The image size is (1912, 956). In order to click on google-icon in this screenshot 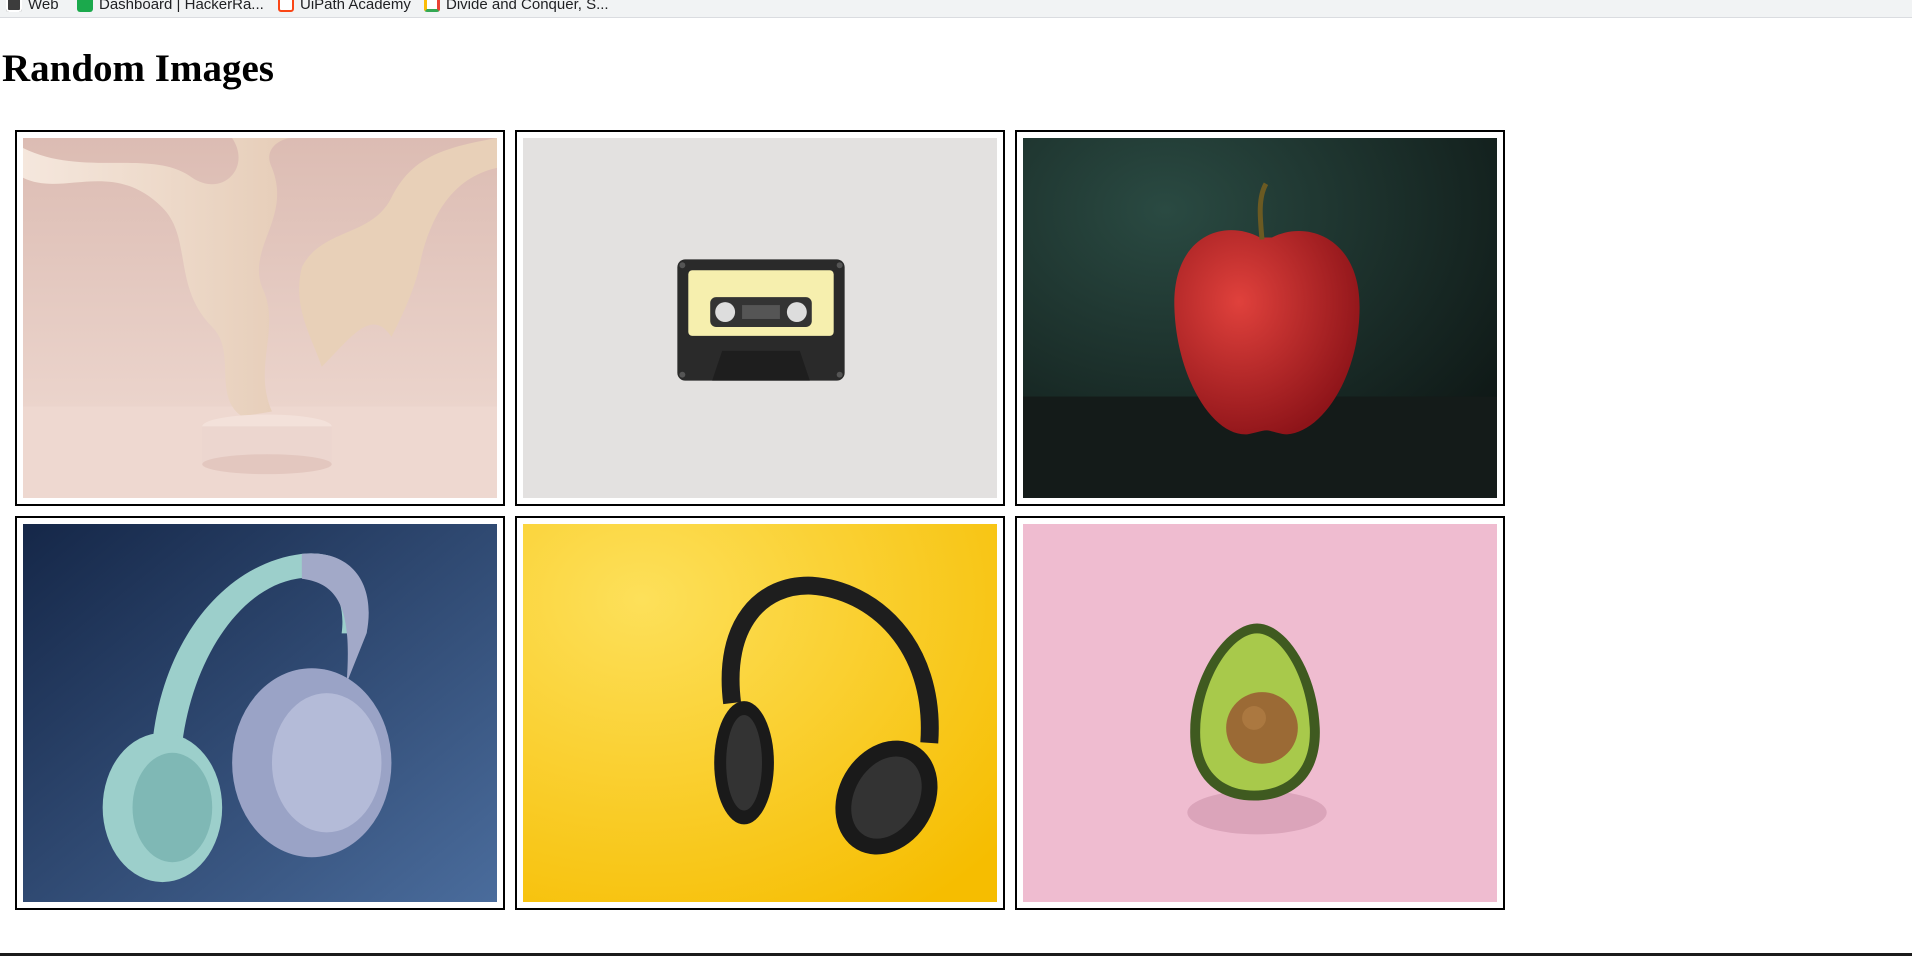, I will do `click(432, 6)`.